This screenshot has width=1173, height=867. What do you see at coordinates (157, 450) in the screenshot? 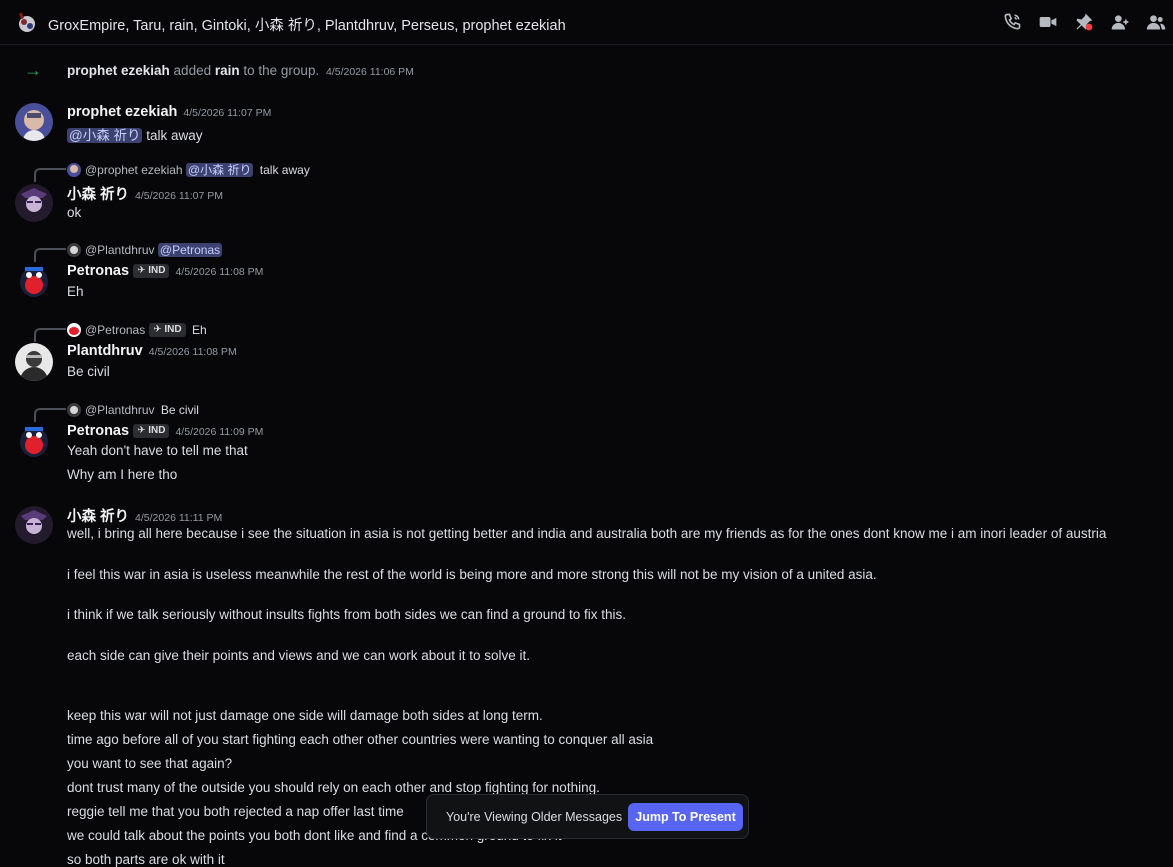
I see `message-text: Yeah don't have to tell me that` at bounding box center [157, 450].